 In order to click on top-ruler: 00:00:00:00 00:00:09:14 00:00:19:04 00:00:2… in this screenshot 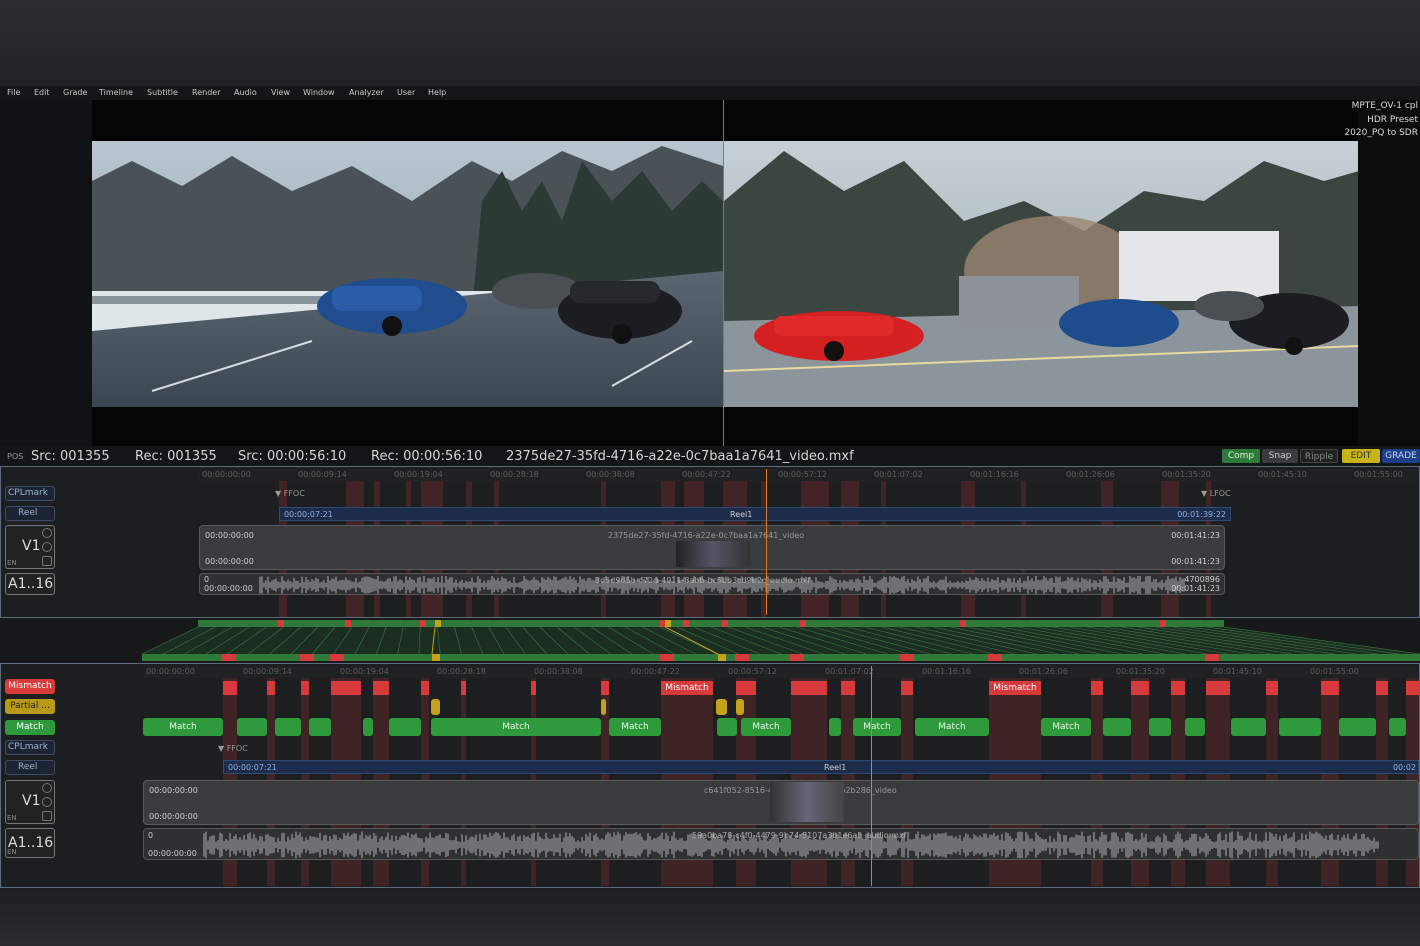, I will do `click(809, 475)`.